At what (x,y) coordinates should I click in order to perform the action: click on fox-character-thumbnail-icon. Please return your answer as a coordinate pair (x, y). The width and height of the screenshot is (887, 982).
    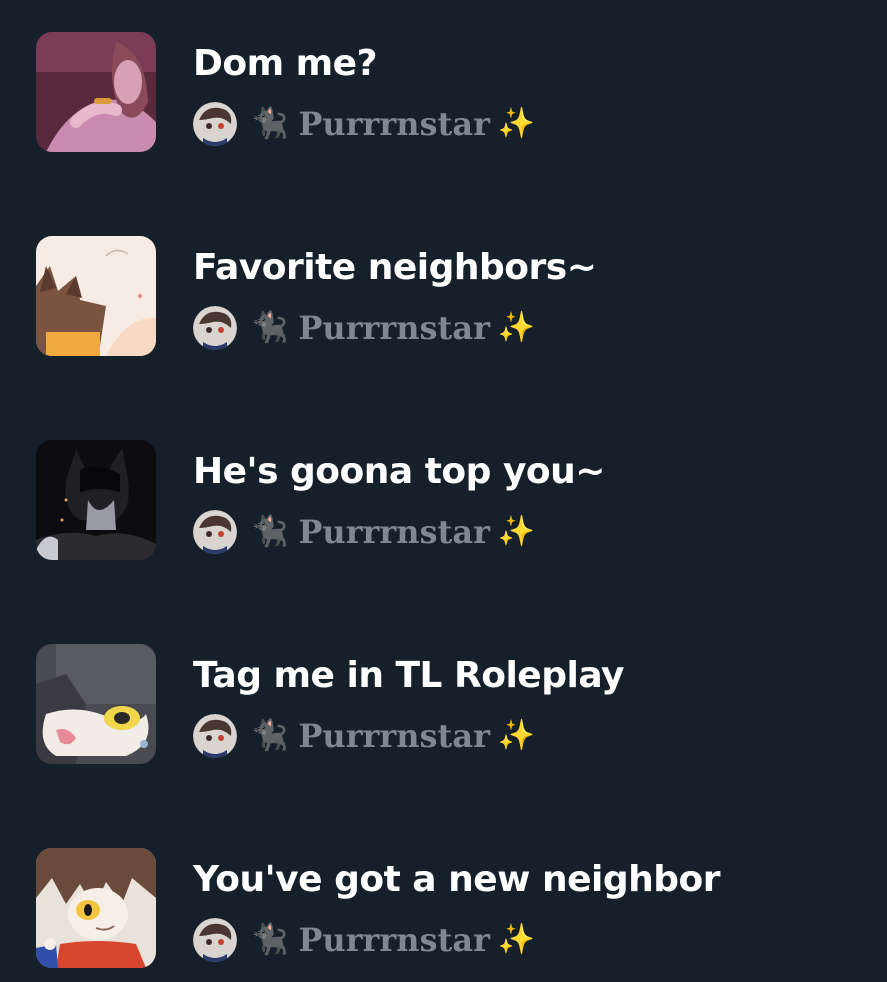
    Looking at the image, I should click on (96, 296).